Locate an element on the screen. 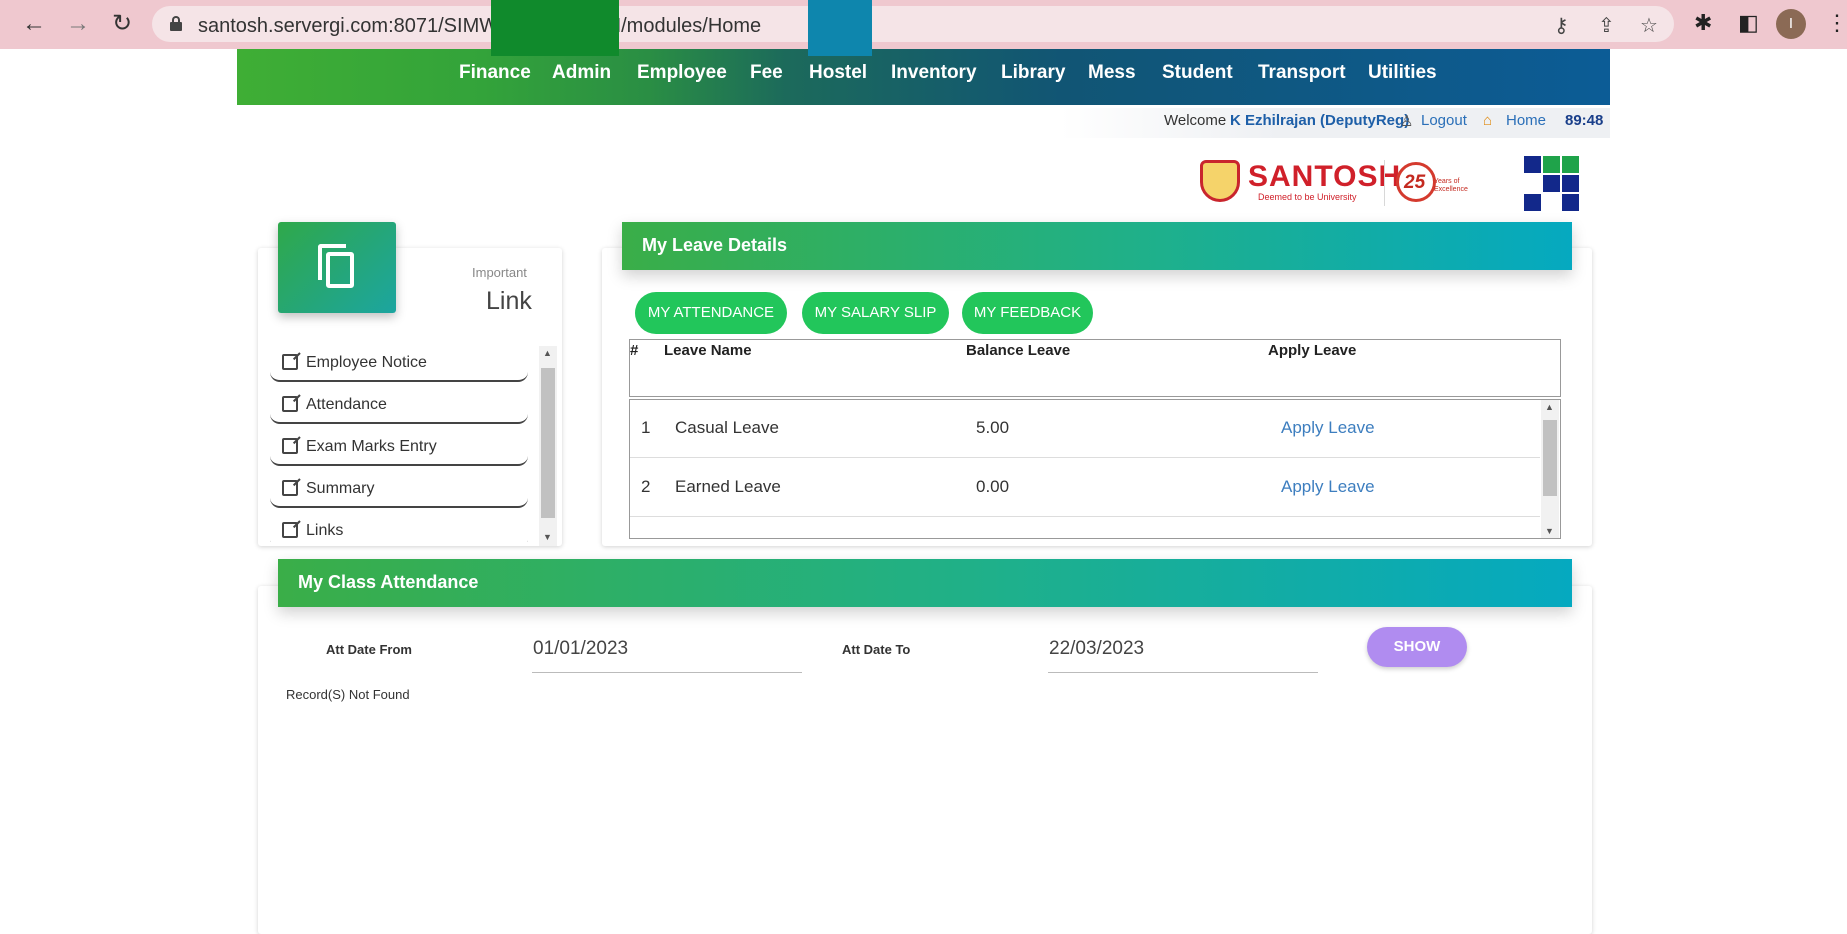 The image size is (1847, 934). nav-highlight-hostel is located at coordinates (840, 28).